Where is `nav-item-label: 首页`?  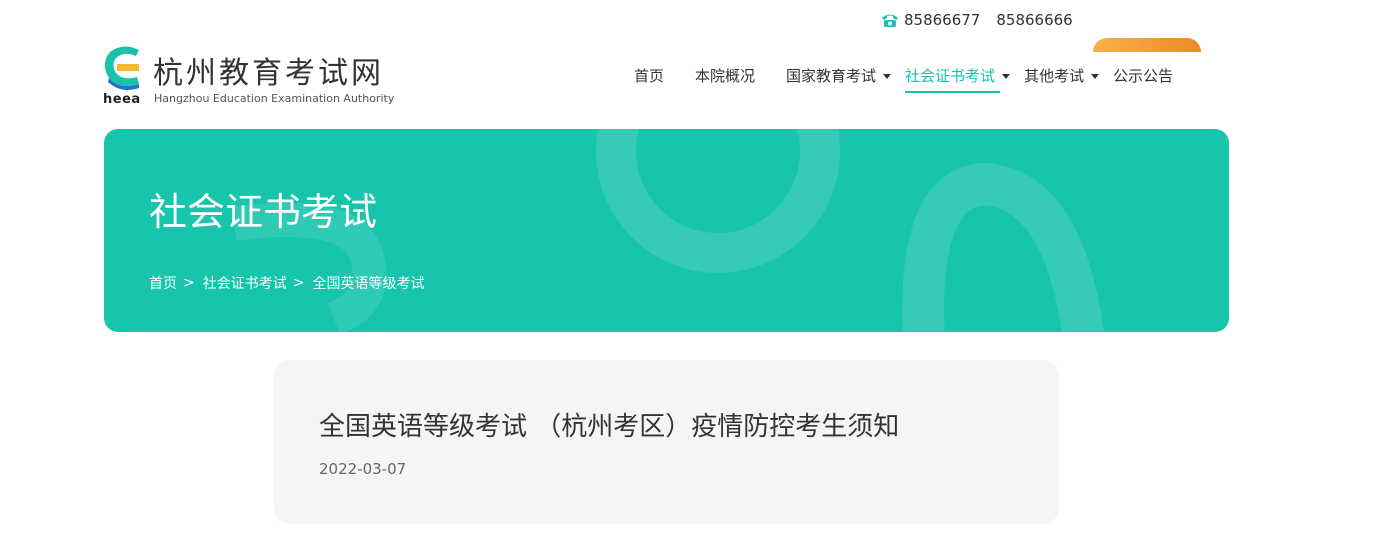 nav-item-label: 首页 is located at coordinates (649, 76).